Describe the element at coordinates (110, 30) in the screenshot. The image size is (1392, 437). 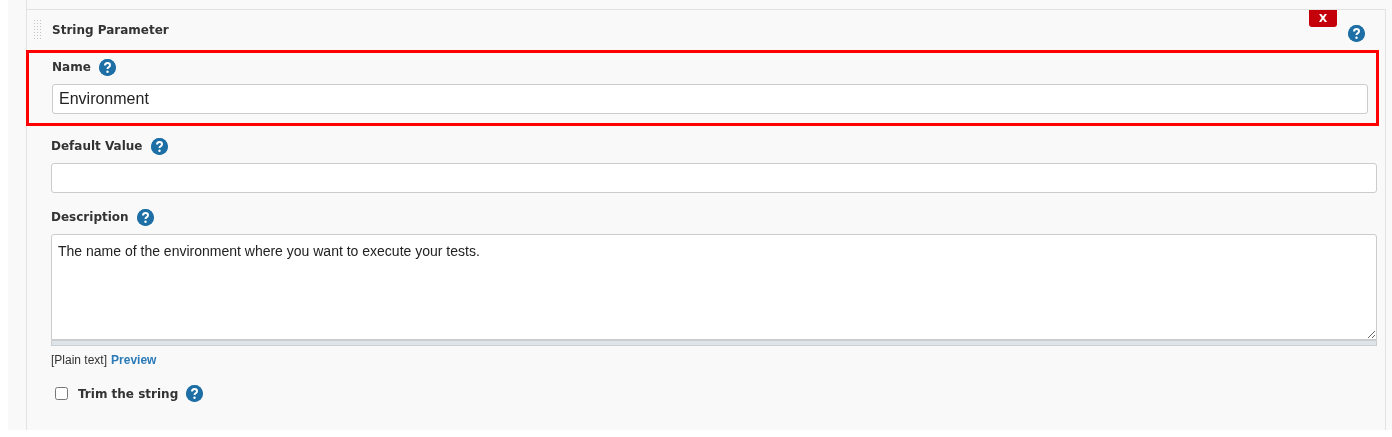
I see `parameter-title: String Parameter` at that location.